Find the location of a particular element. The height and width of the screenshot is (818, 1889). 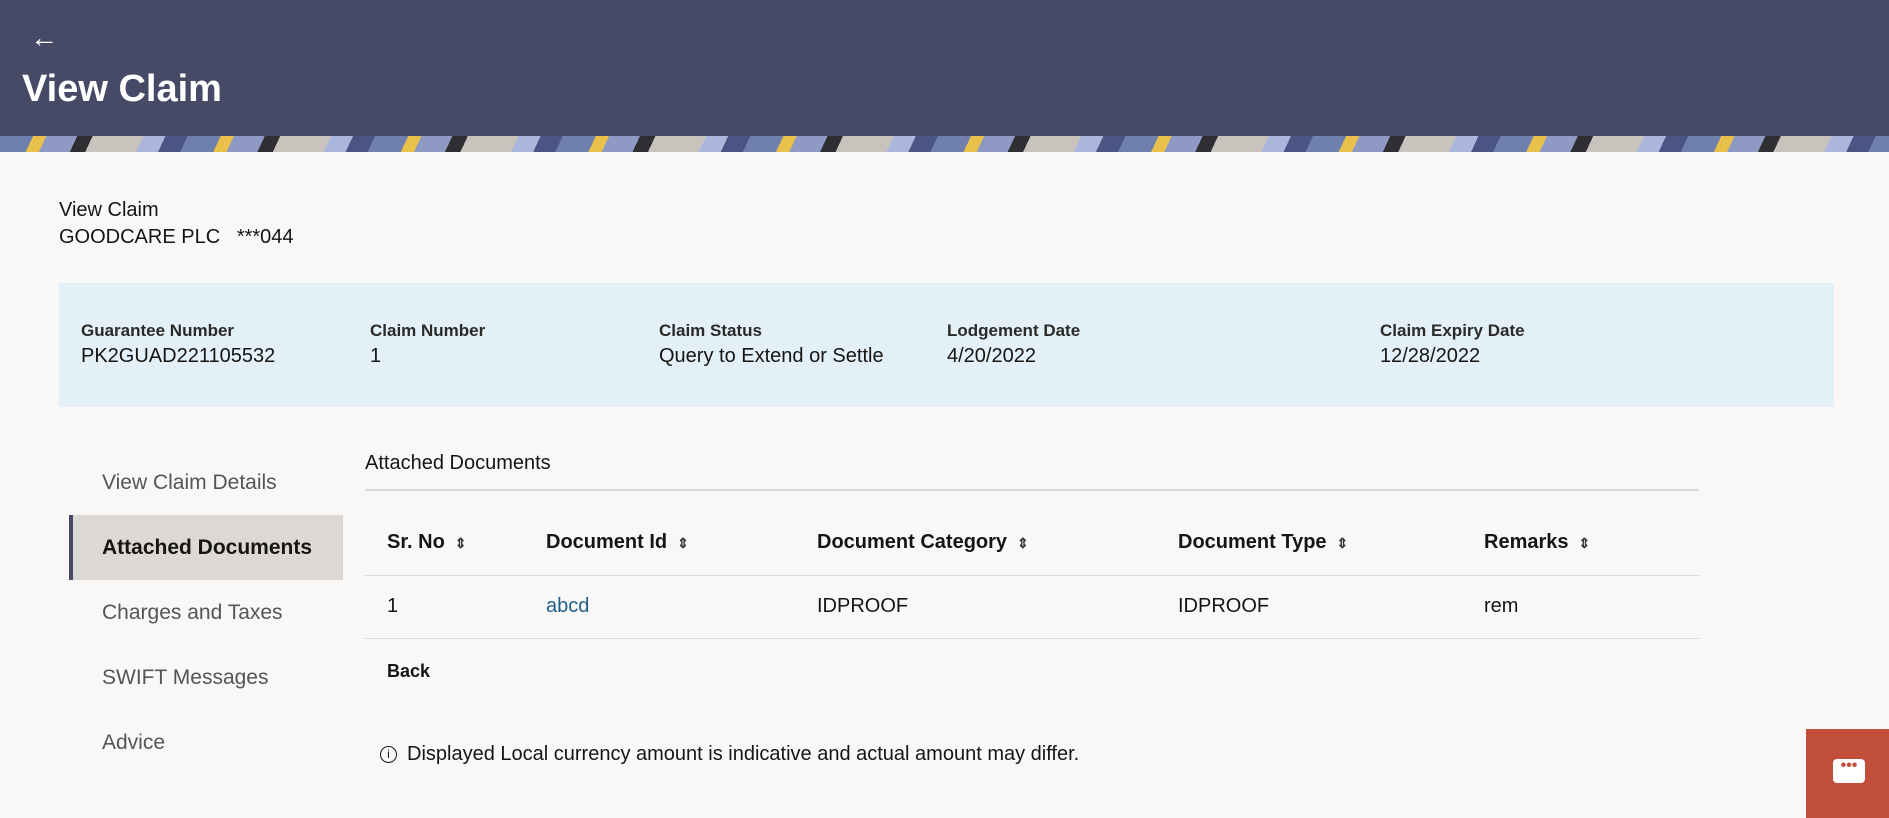

col-document-id: Document Id ⇕ is located at coordinates (681, 543).